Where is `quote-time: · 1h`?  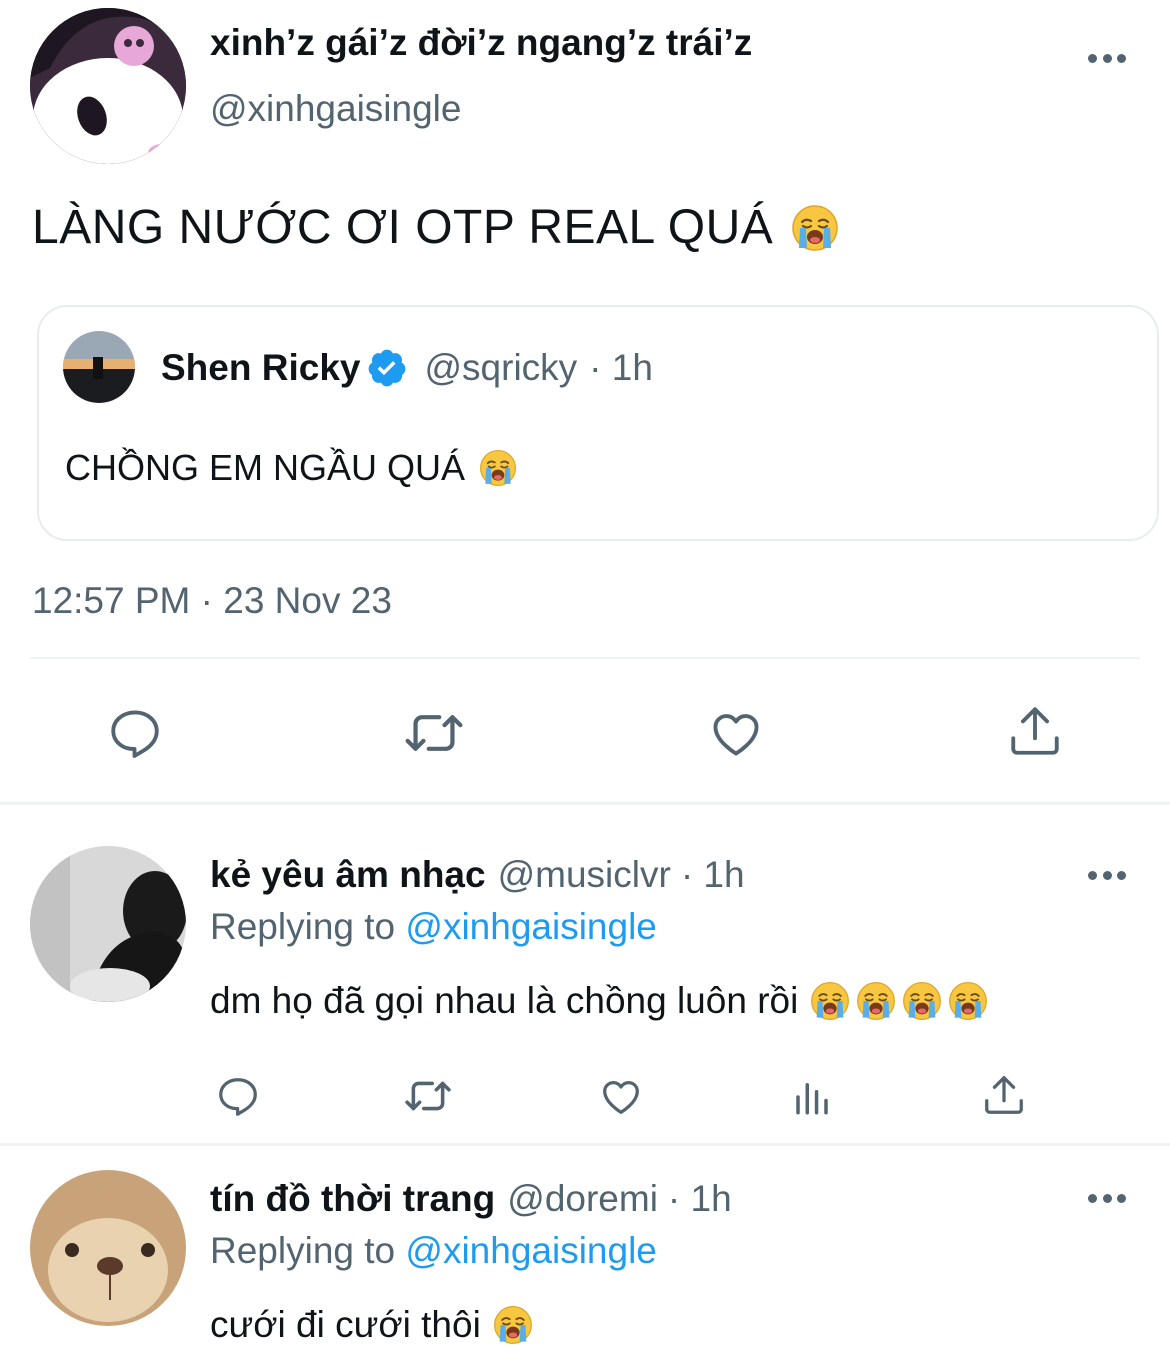 quote-time: · 1h is located at coordinates (621, 367).